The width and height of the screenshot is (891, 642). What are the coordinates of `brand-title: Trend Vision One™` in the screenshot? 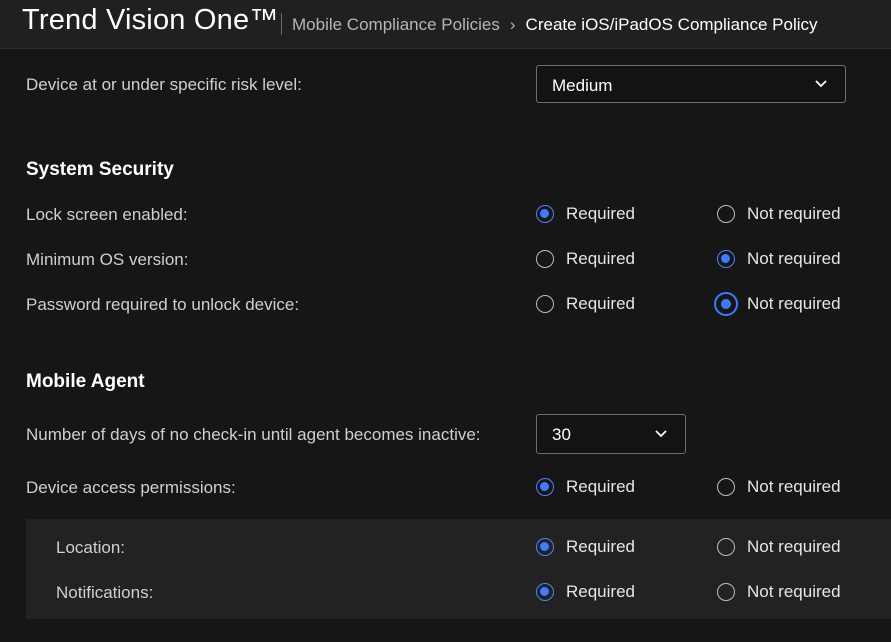 It's located at (150, 20).